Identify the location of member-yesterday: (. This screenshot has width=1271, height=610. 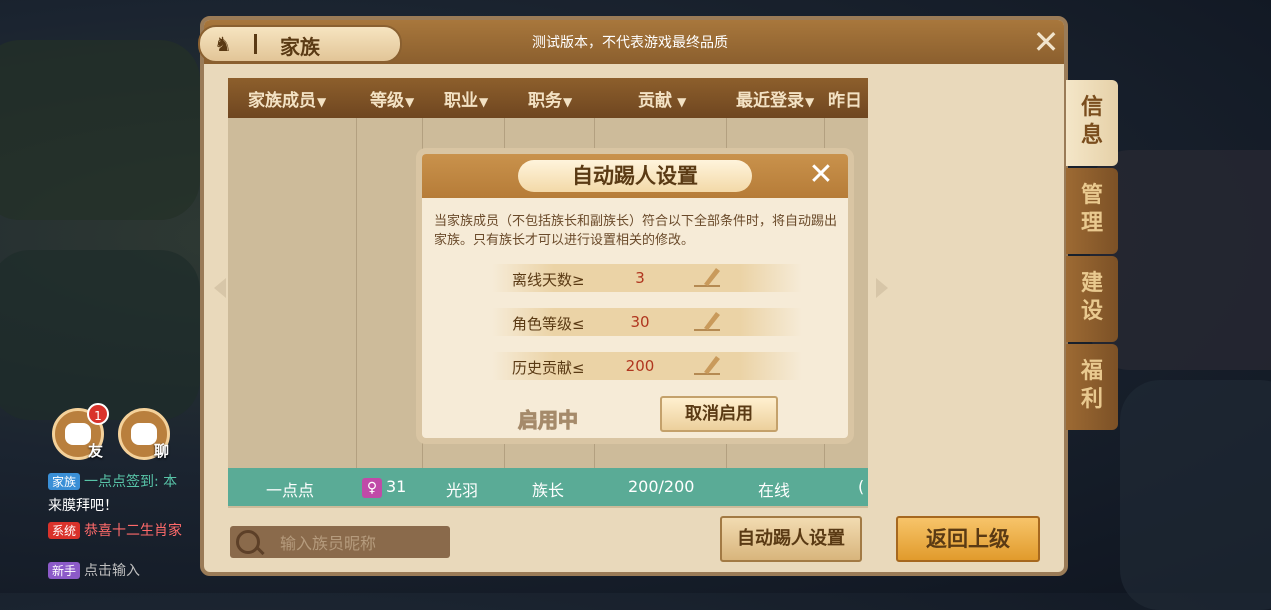
(861, 486).